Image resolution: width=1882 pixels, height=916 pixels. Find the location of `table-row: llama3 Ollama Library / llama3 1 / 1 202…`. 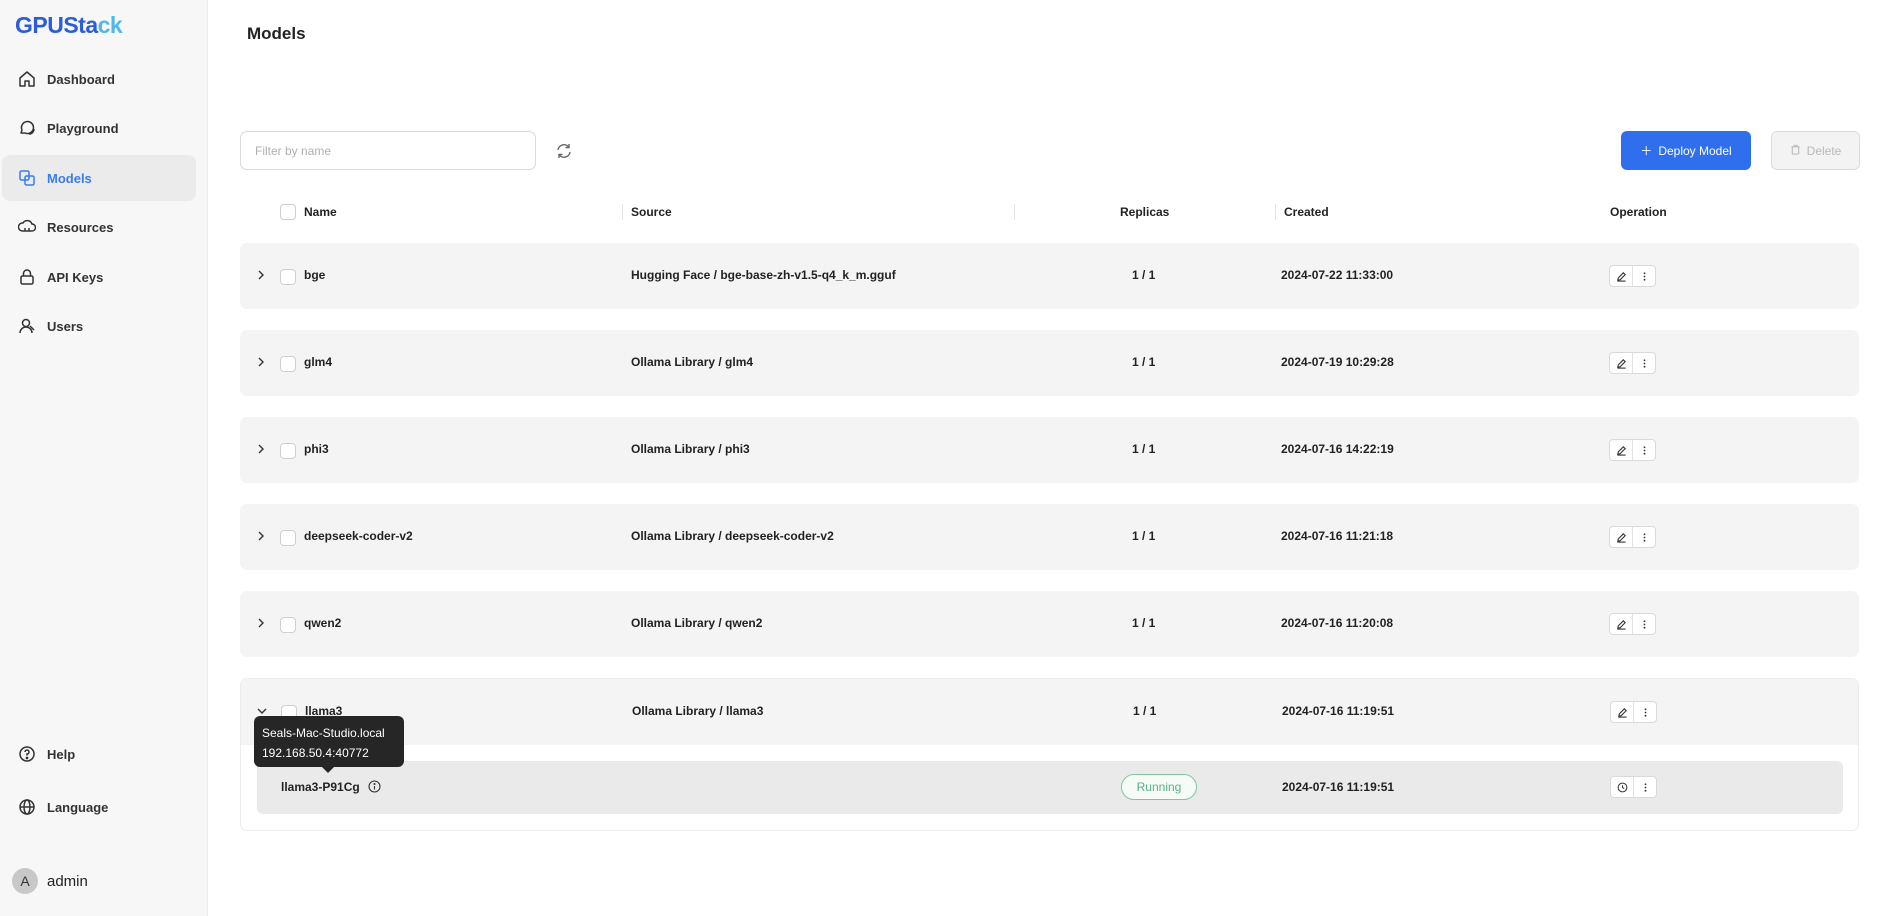

table-row: llama3 Ollama Library / llama3 1 / 1 202… is located at coordinates (1049, 712).